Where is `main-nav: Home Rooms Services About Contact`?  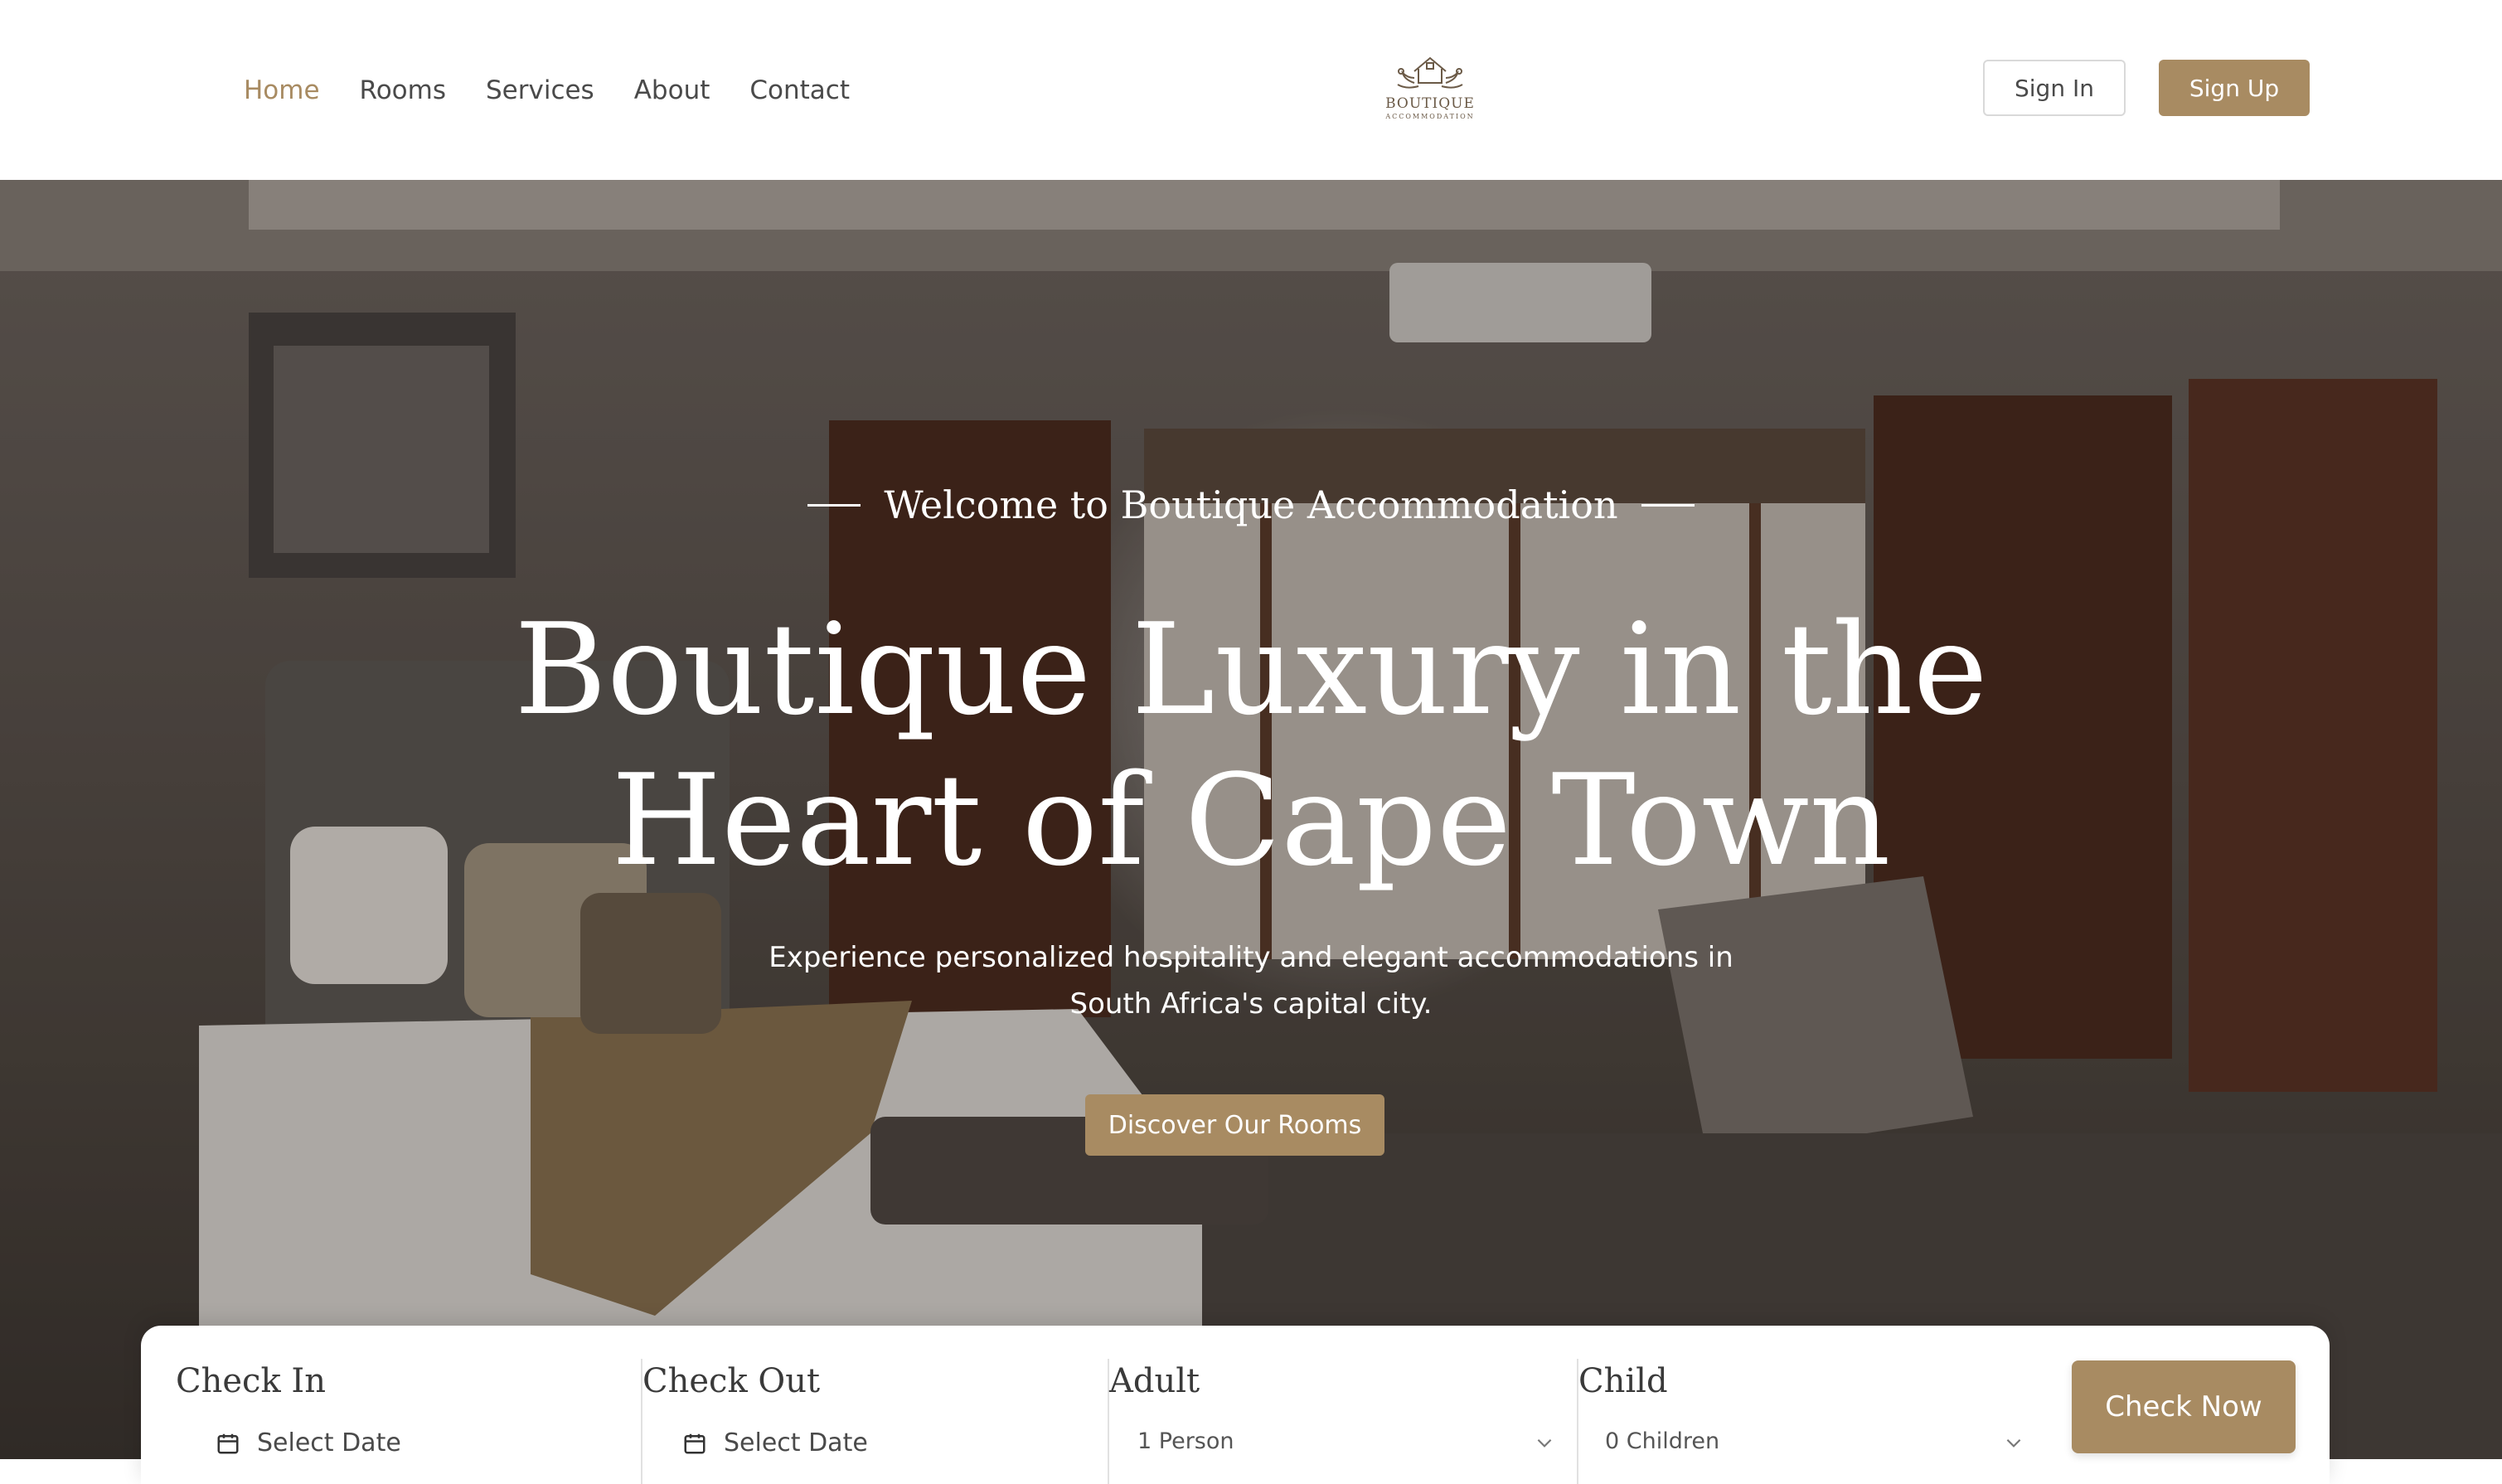
main-nav: Home Rooms Services About Contact is located at coordinates (547, 90).